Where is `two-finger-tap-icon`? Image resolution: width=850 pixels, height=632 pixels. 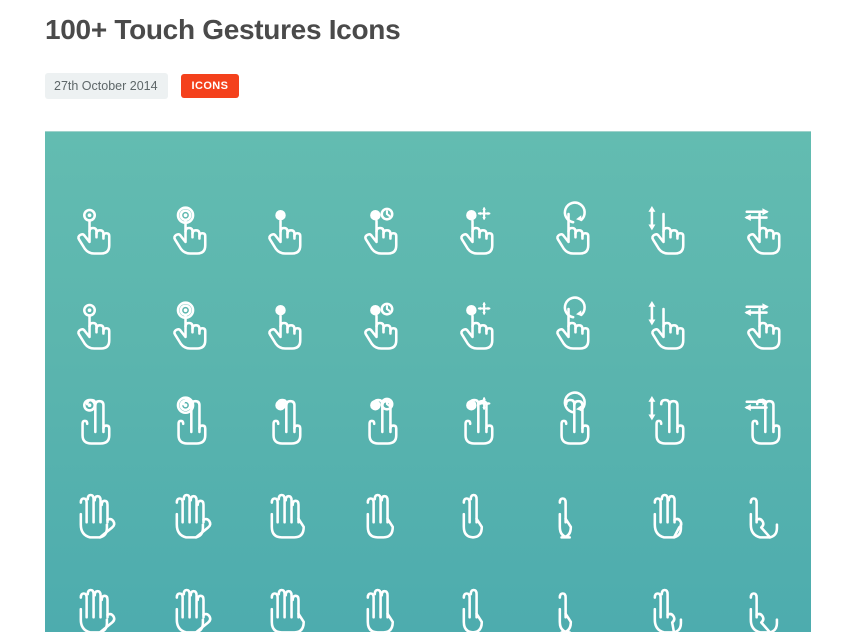
two-finger-tap-icon is located at coordinates (93, 417).